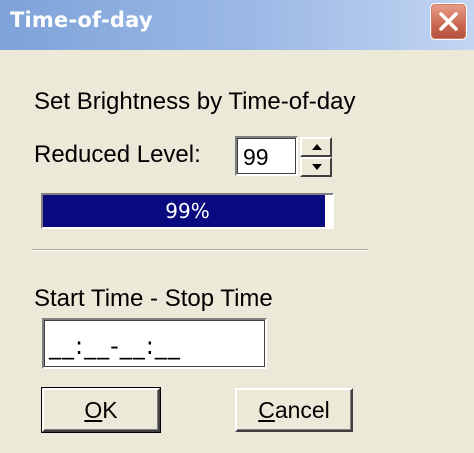 This screenshot has height=453, width=474. I want to click on close-button, so click(448, 21).